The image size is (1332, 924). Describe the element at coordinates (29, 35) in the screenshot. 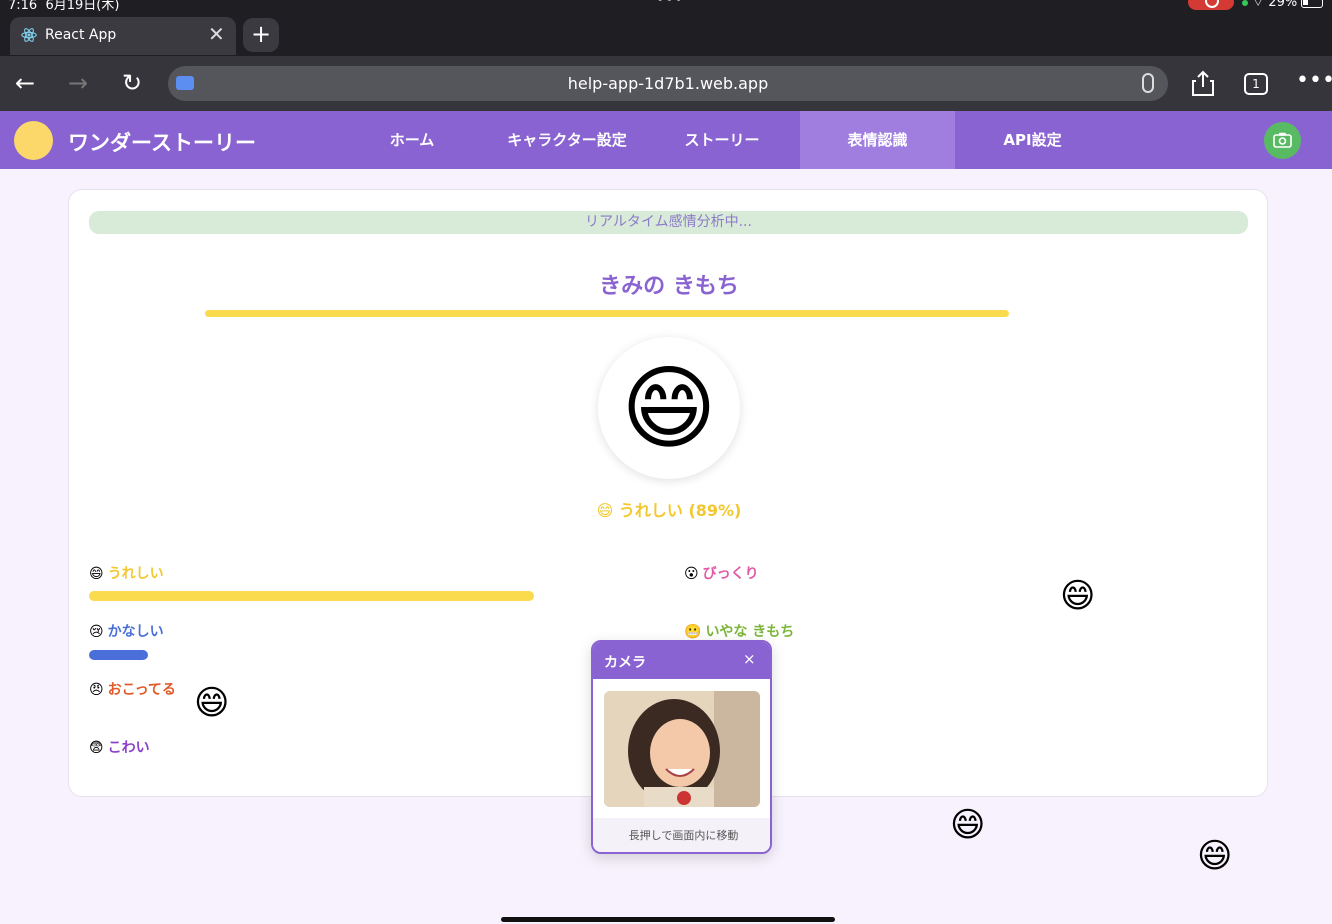

I see `react-icon` at that location.